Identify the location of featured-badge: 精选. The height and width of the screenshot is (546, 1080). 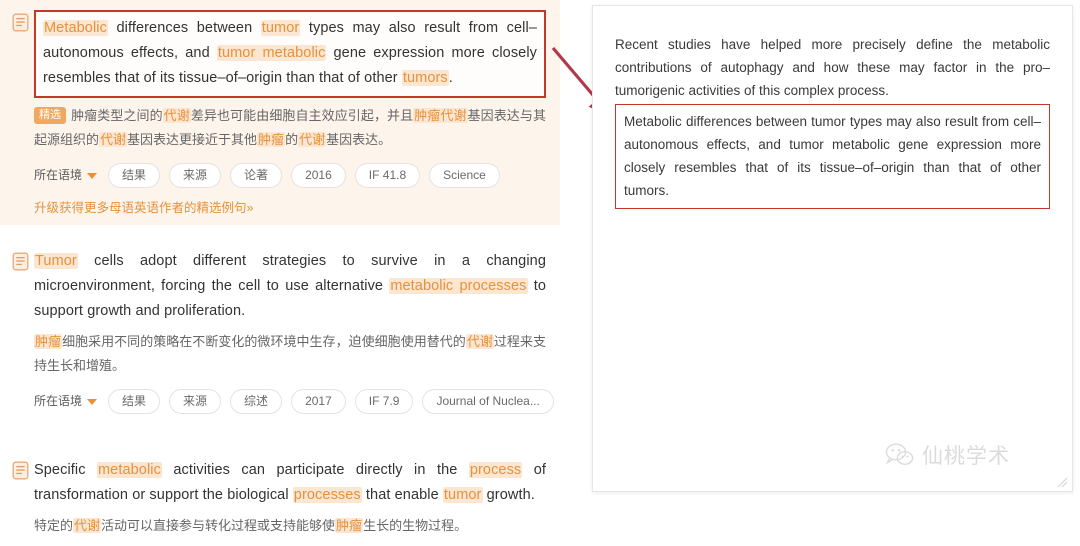
(50, 115).